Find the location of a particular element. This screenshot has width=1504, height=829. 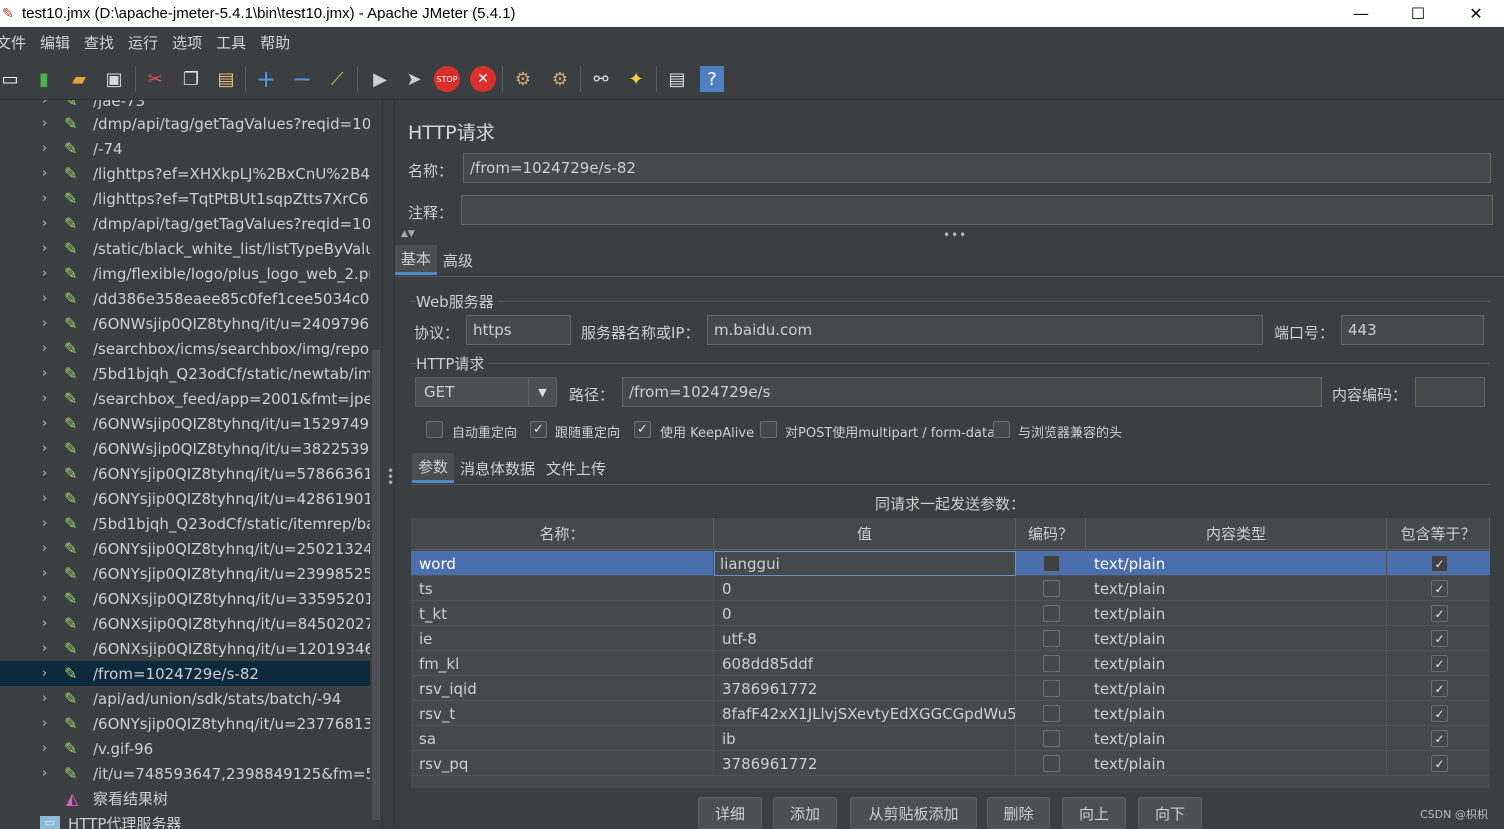

add-from-clipboard-button: 从剪贴板添加 is located at coordinates (913, 813).